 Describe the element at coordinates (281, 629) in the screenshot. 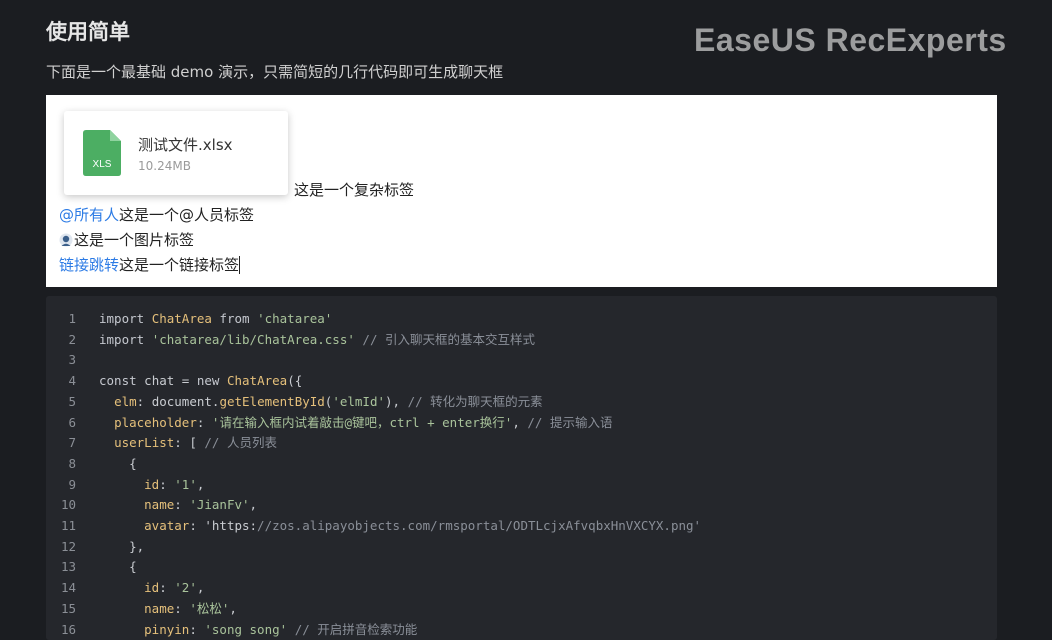

I see `code-text: pinyin: 'song song' // 开启拼音检索功能` at that location.